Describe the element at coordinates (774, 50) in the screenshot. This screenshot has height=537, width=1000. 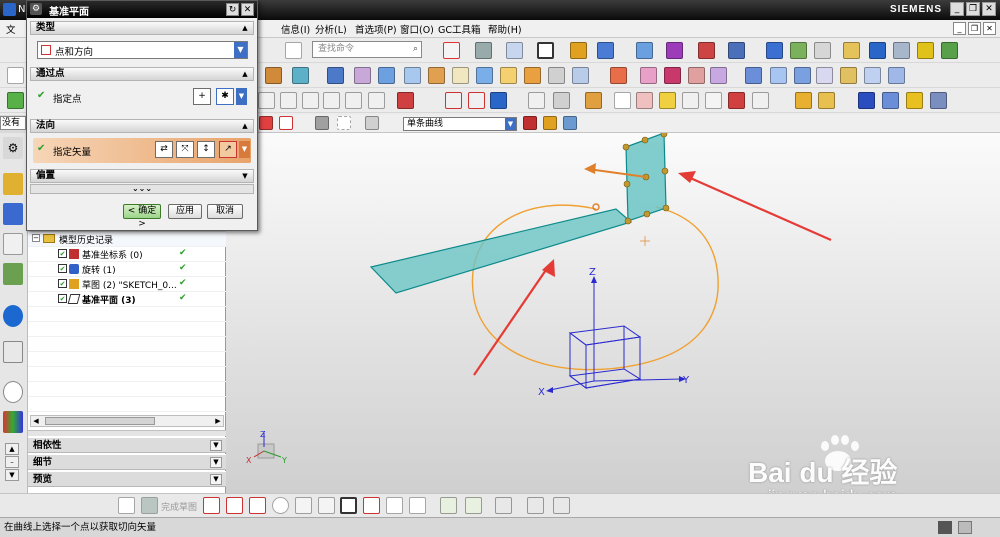
I see `assembly-icon` at that location.